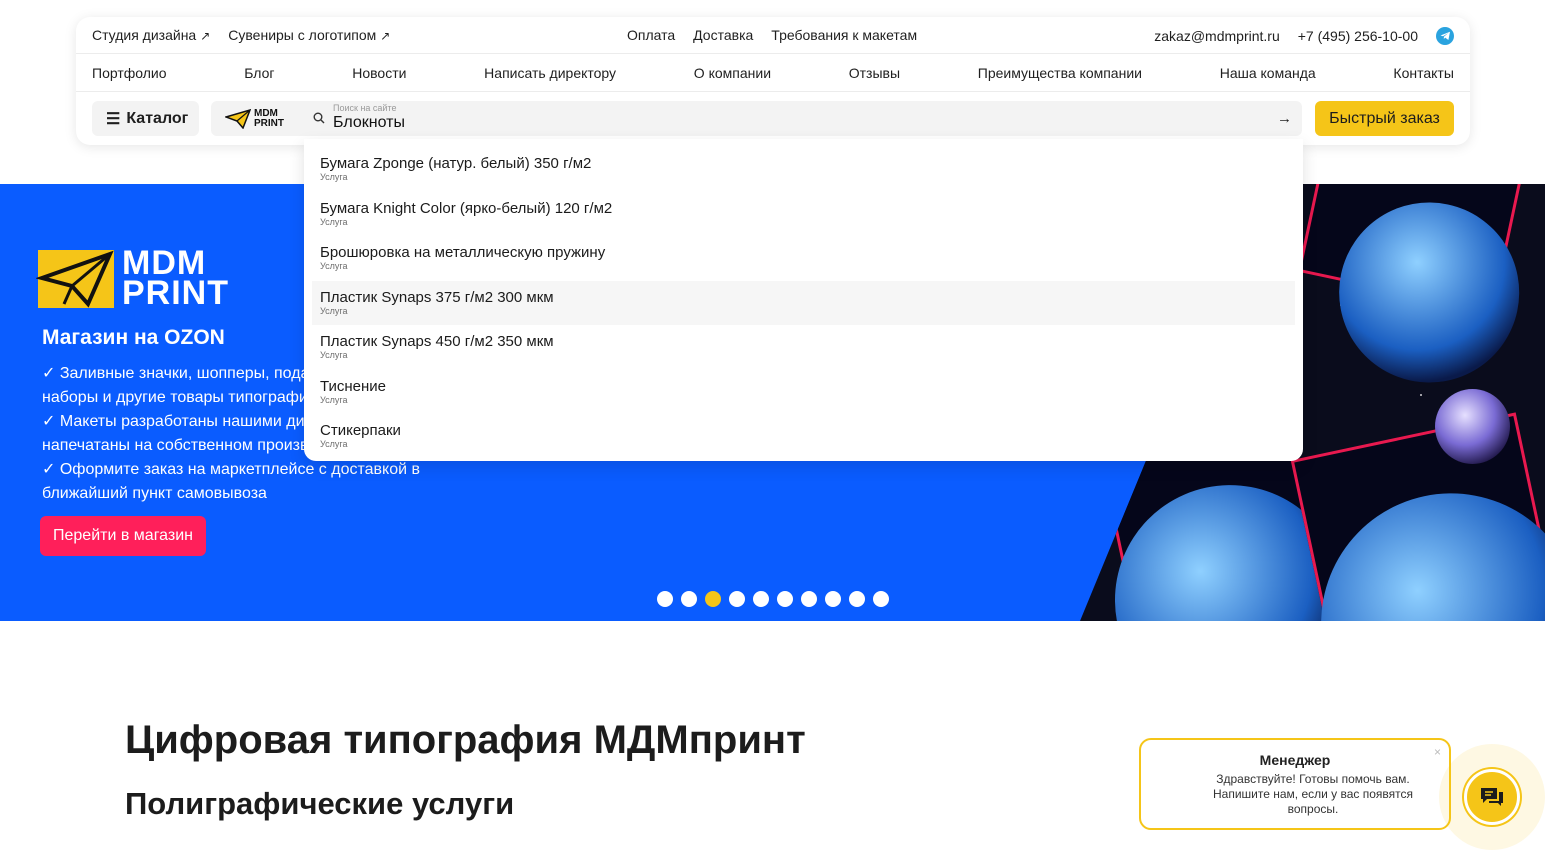  I want to click on quick-order-button: Быстрый заказ, so click(1384, 118).